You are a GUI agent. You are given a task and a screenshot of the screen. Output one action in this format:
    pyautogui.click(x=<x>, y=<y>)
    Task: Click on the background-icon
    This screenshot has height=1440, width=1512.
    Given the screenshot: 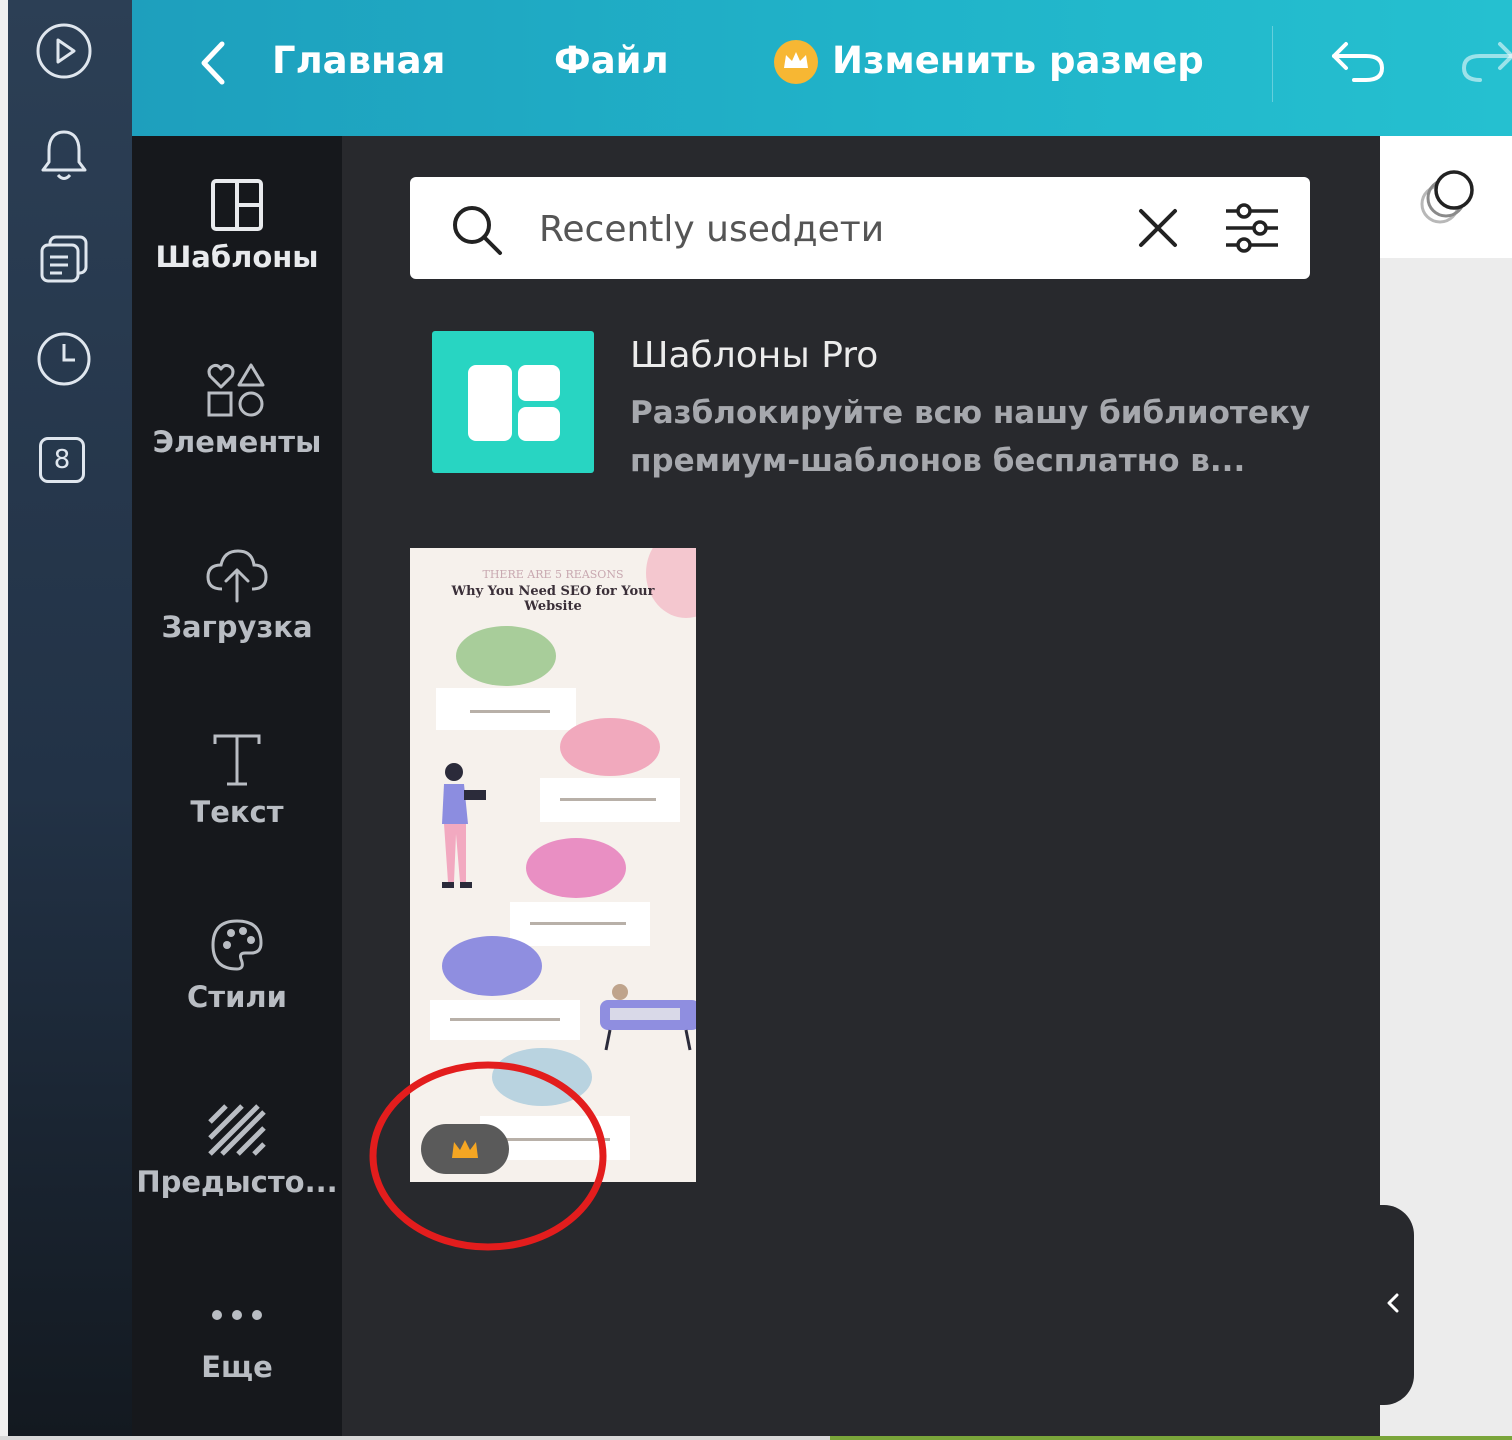 What is the action you would take?
    pyautogui.click(x=237, y=1130)
    